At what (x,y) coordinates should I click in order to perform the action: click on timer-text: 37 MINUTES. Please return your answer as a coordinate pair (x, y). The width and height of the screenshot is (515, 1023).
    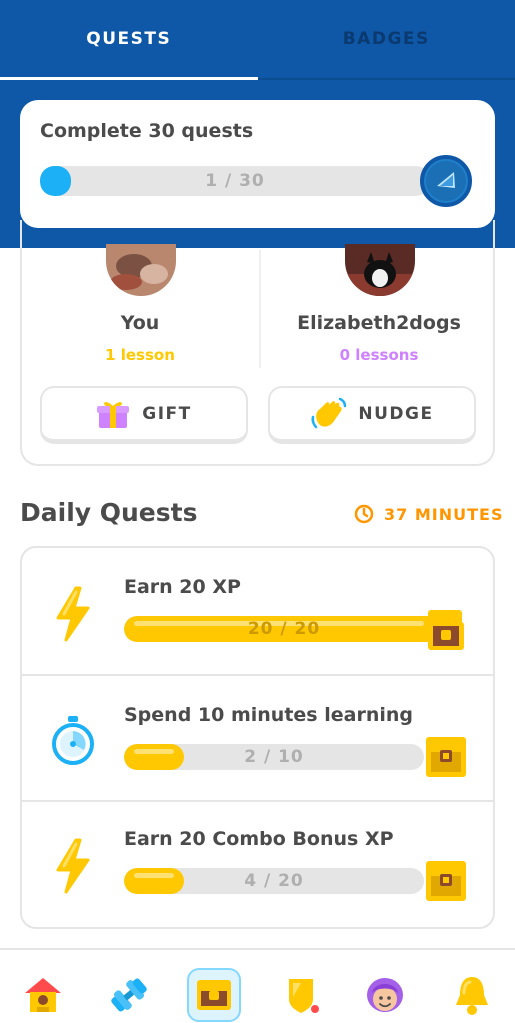
    Looking at the image, I should click on (444, 514).